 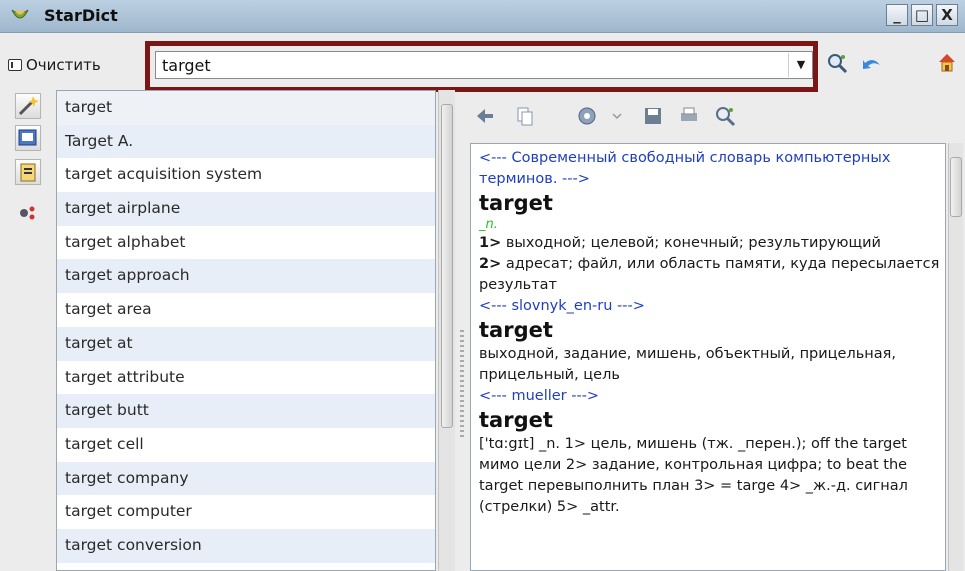 I want to click on definition-scrollbar, so click(x=955, y=357).